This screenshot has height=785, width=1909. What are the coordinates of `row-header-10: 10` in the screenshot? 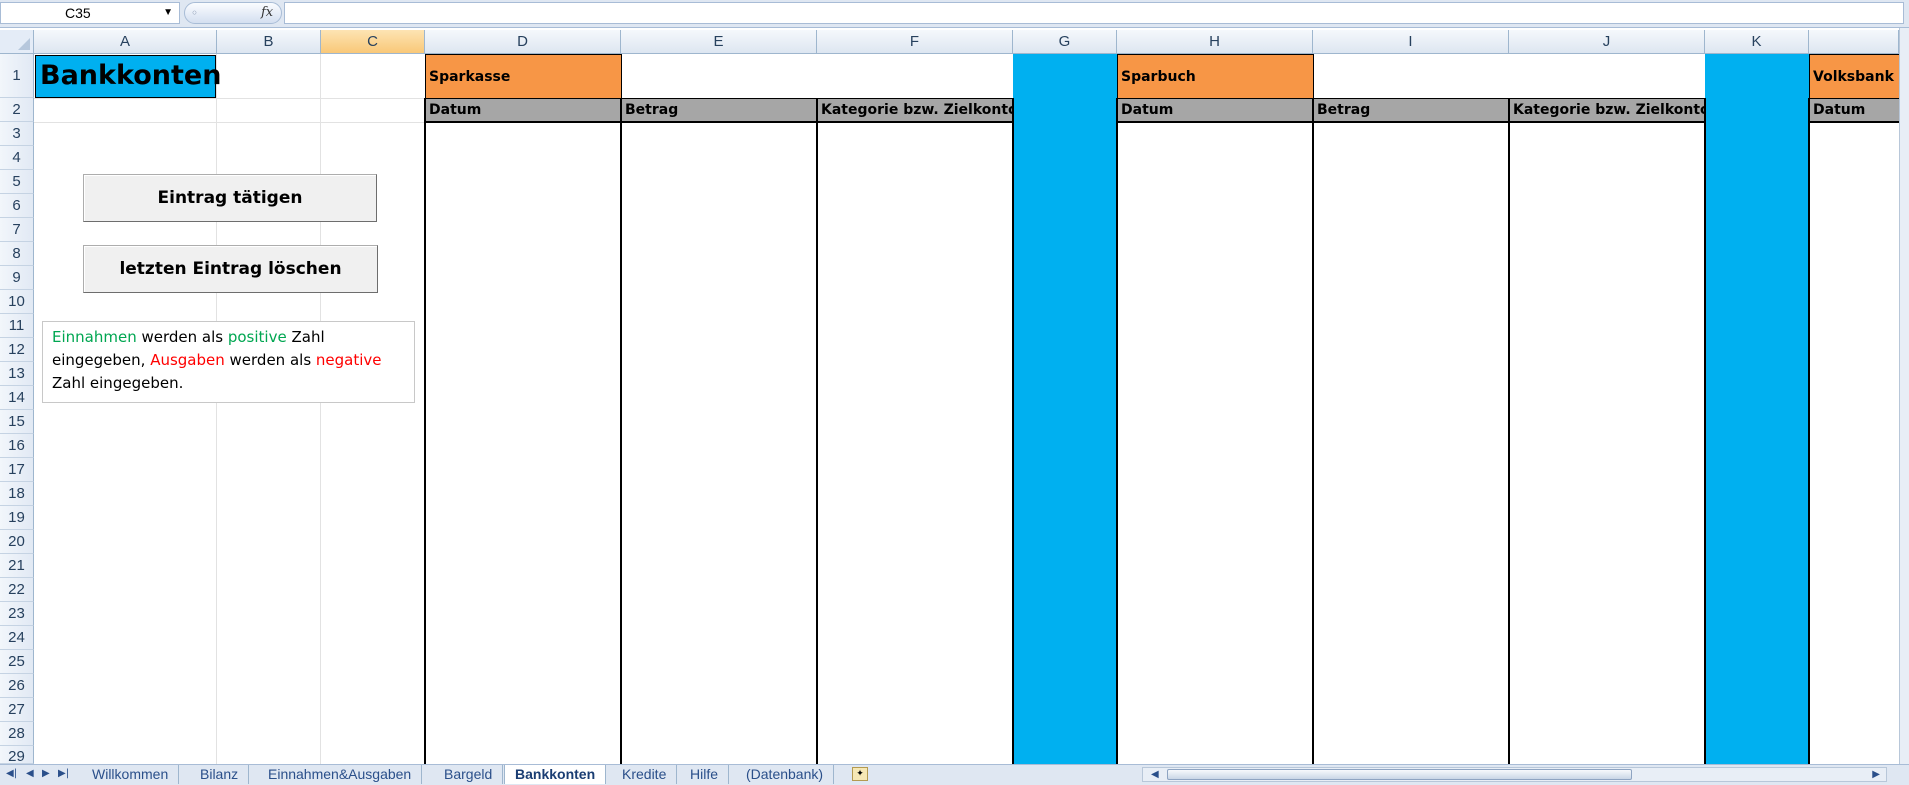 It's located at (17, 302).